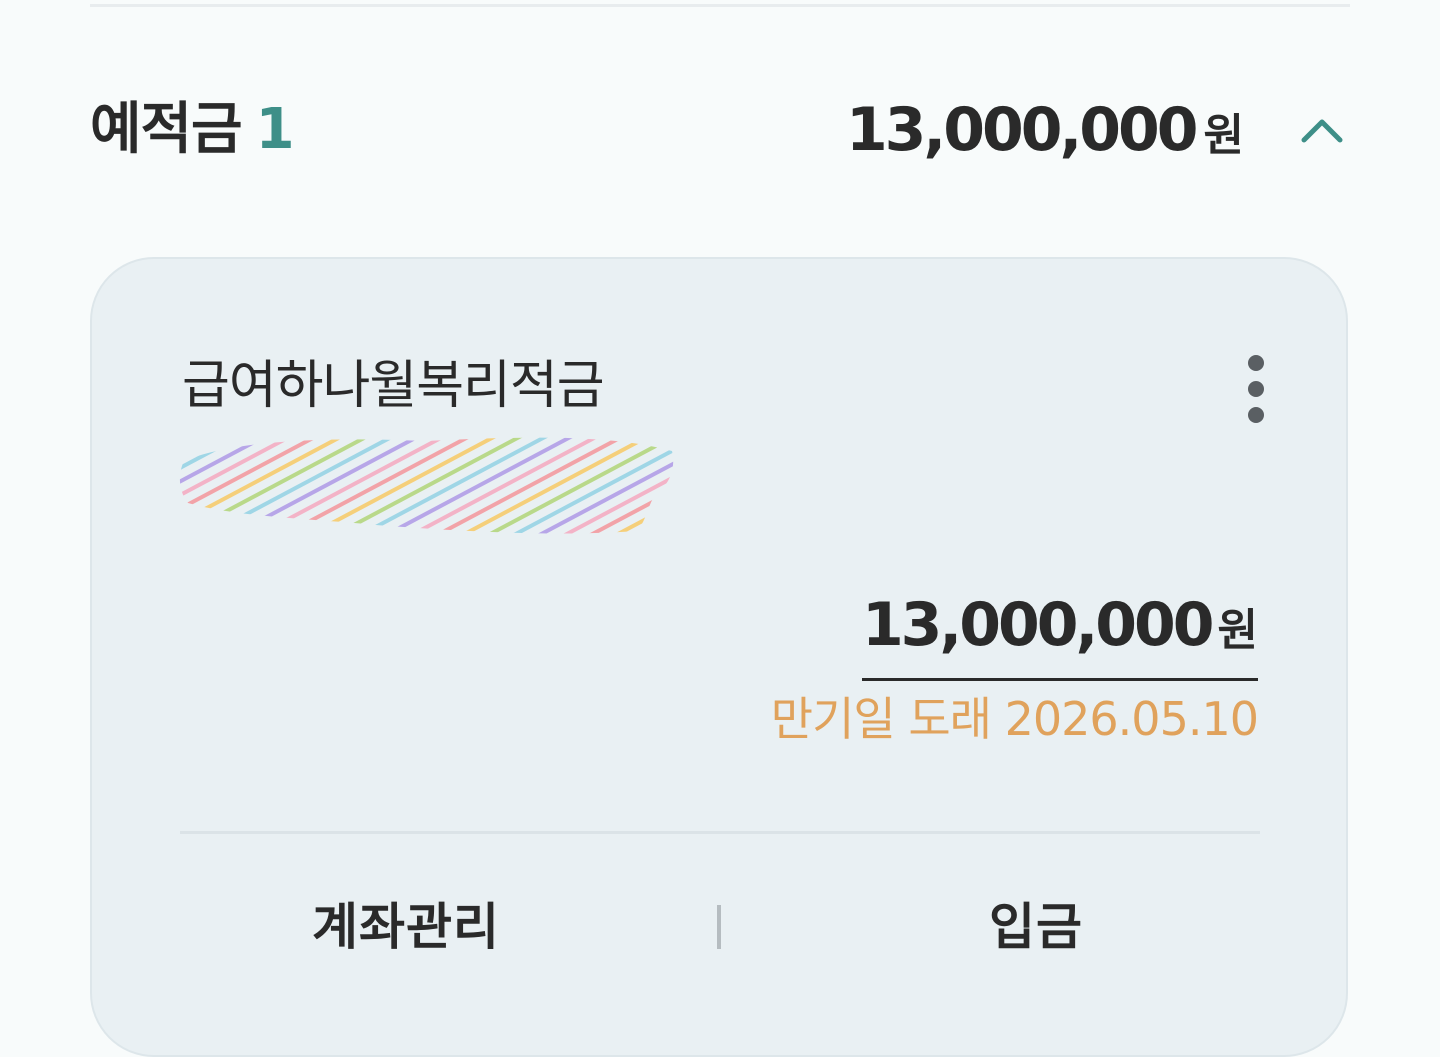  I want to click on account-number-redaction, so click(426, 483).